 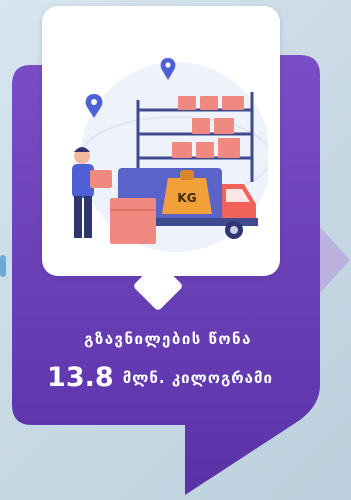 What do you see at coordinates (133, 221) in the screenshot?
I see `cargo-box` at bounding box center [133, 221].